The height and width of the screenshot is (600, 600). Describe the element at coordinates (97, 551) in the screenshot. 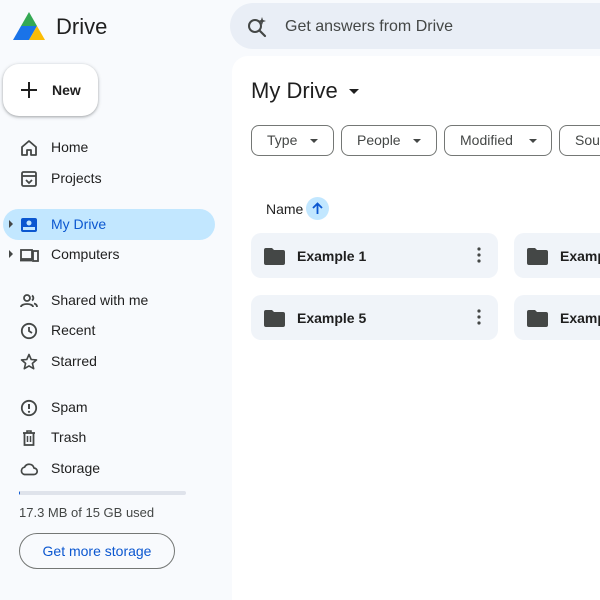

I see `get-more-storage-button: Get more storage` at that location.